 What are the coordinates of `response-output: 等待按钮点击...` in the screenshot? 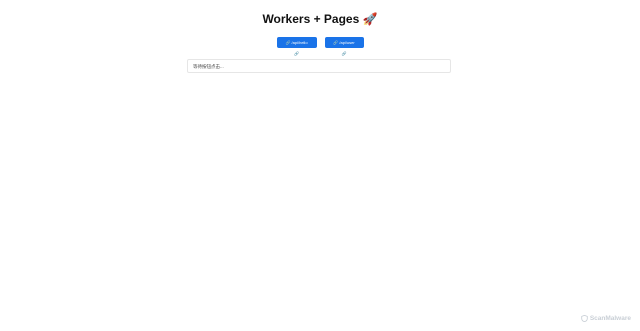 It's located at (319, 66).